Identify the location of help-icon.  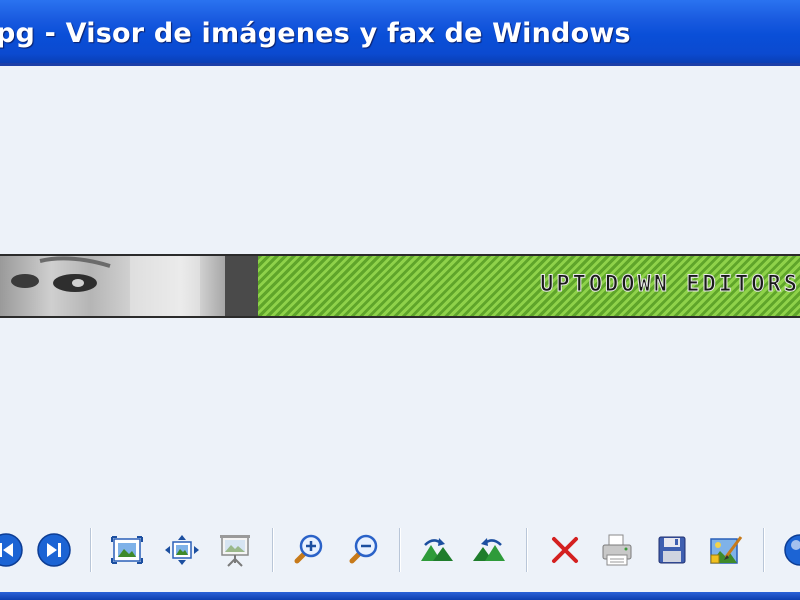
(792, 550).